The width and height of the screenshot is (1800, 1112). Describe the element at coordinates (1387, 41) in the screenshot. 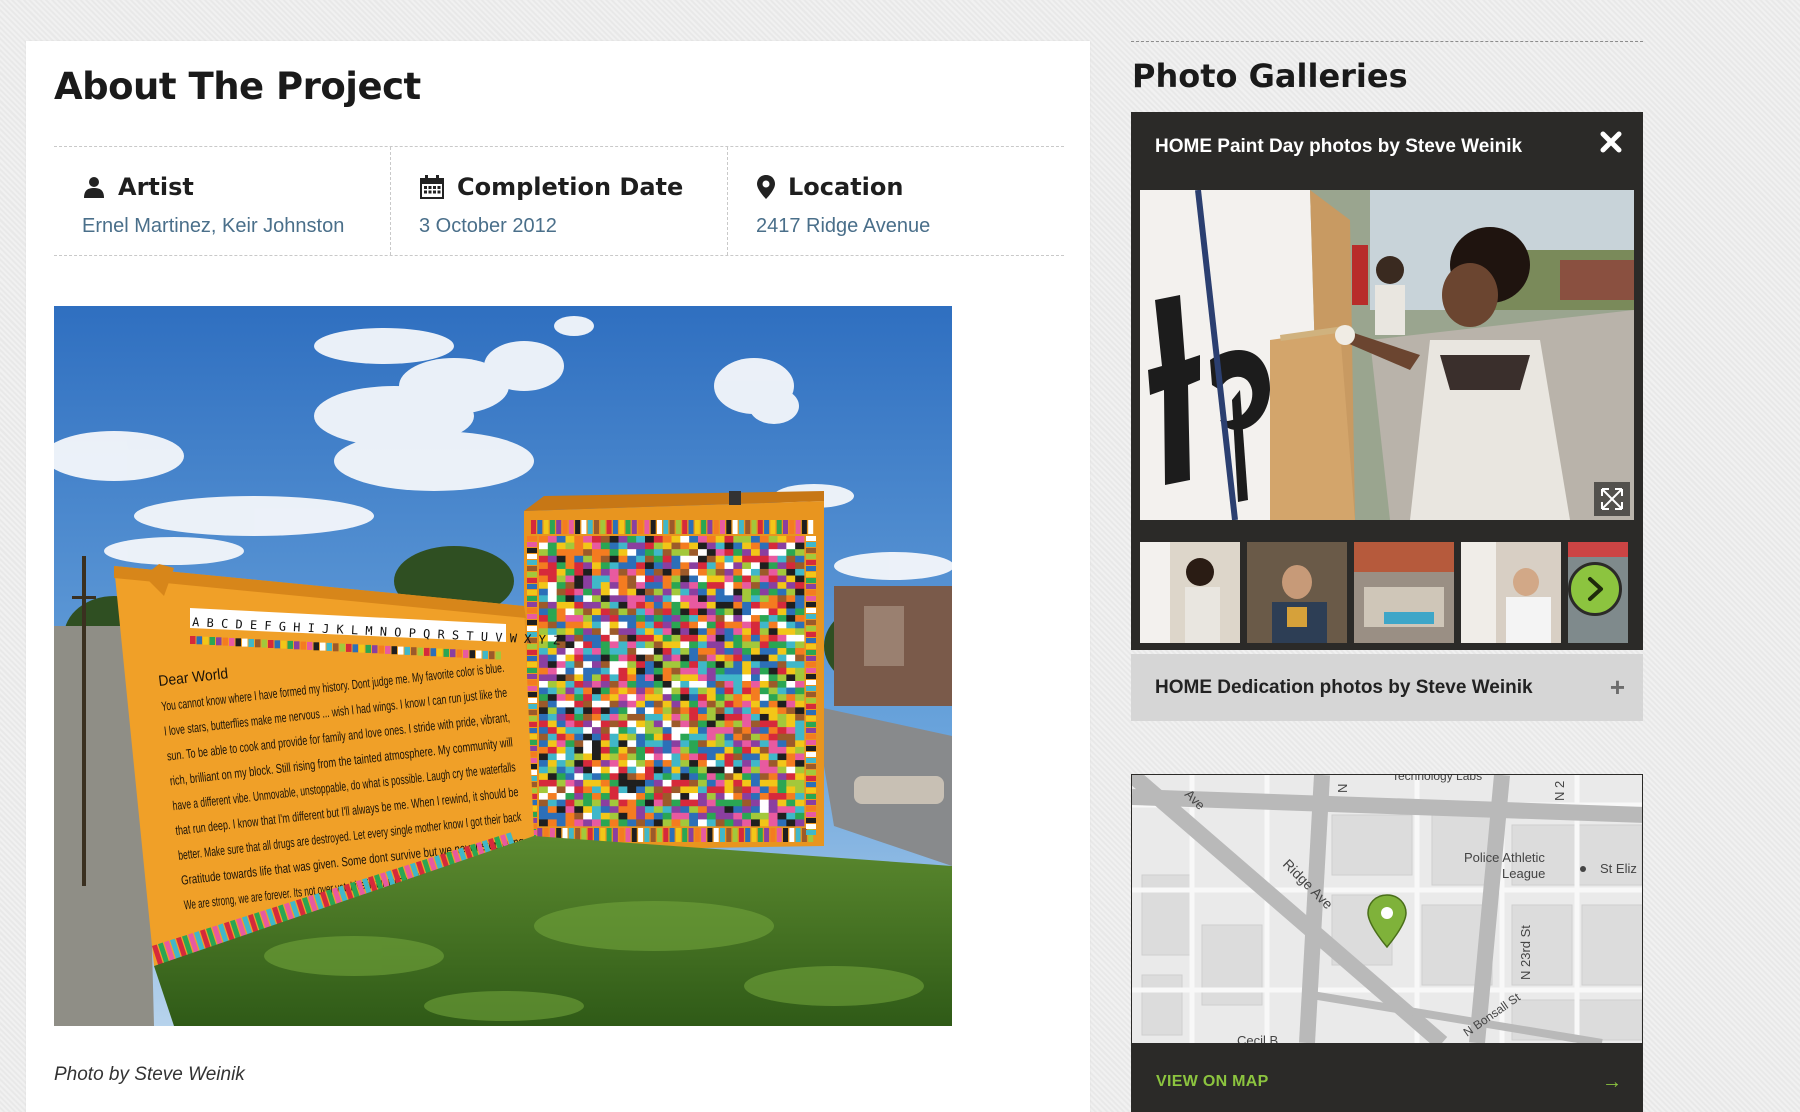

I see `sidebar-divider` at that location.